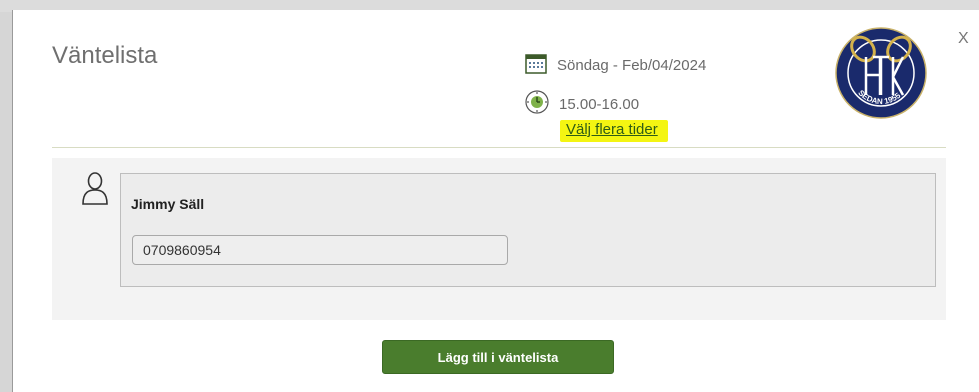 The height and width of the screenshot is (392, 979). I want to click on dialog-title: Väntelista, so click(105, 55).